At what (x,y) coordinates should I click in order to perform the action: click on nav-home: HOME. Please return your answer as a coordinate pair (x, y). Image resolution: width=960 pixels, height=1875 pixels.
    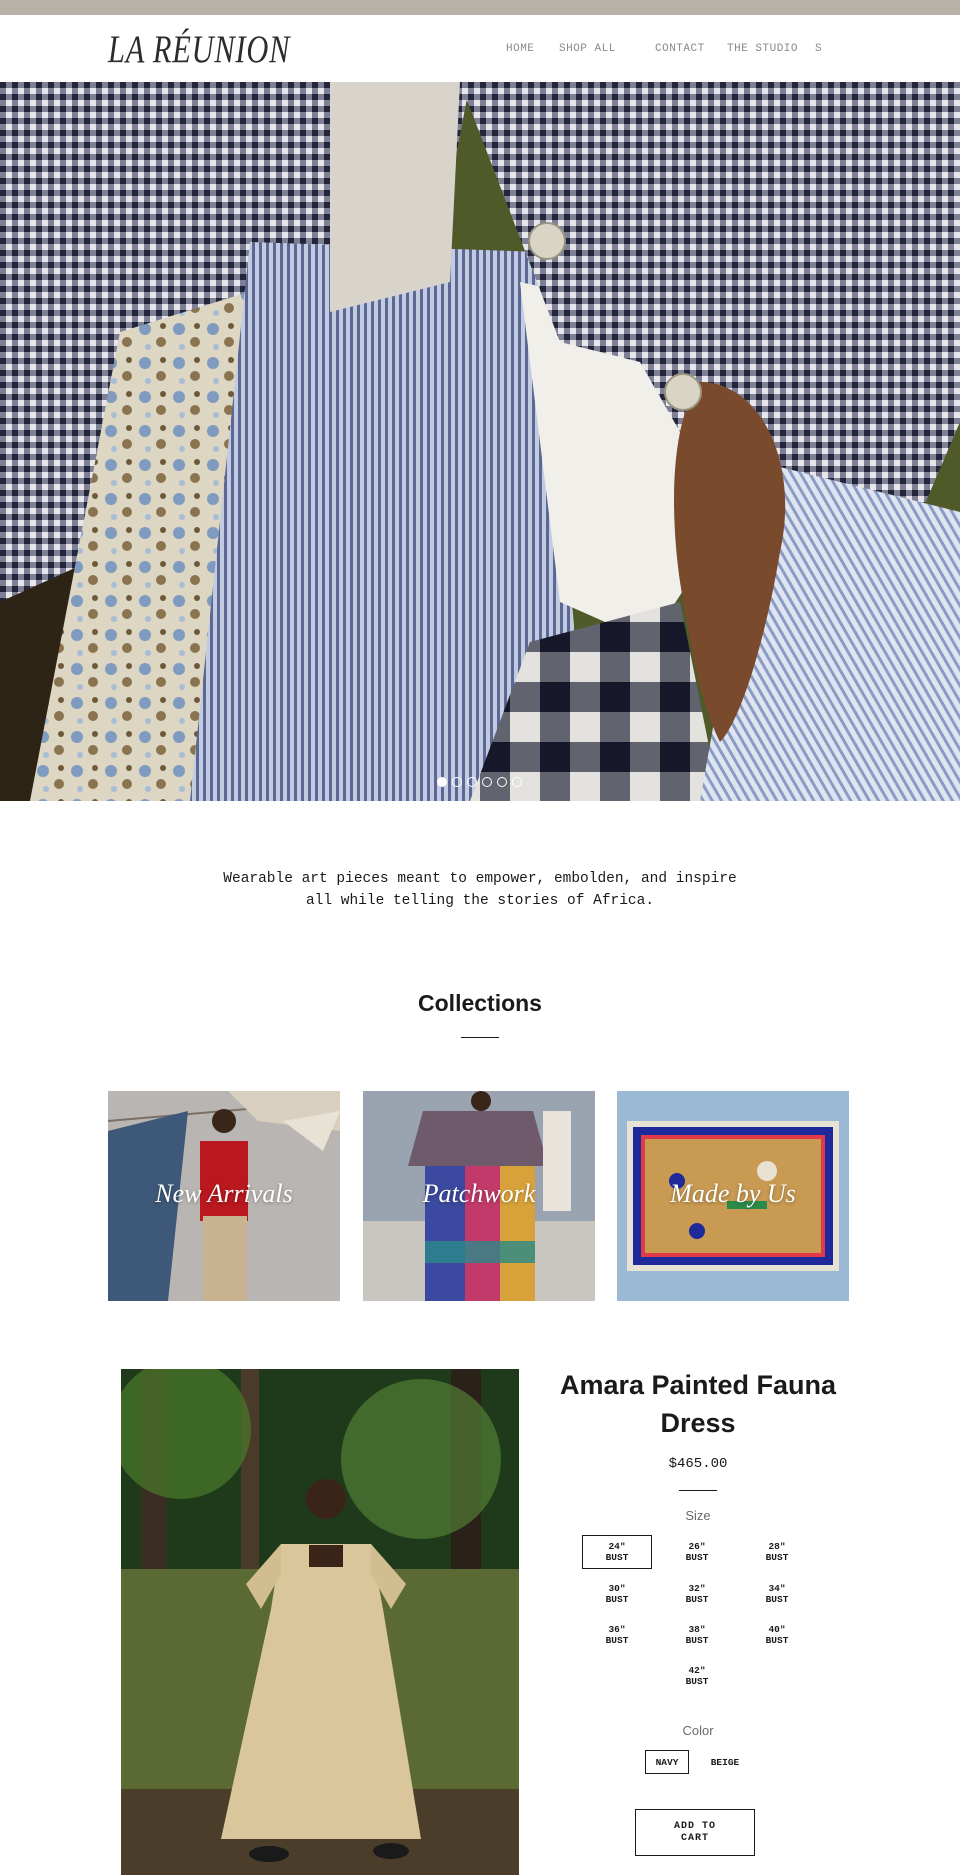
    Looking at the image, I should click on (520, 49).